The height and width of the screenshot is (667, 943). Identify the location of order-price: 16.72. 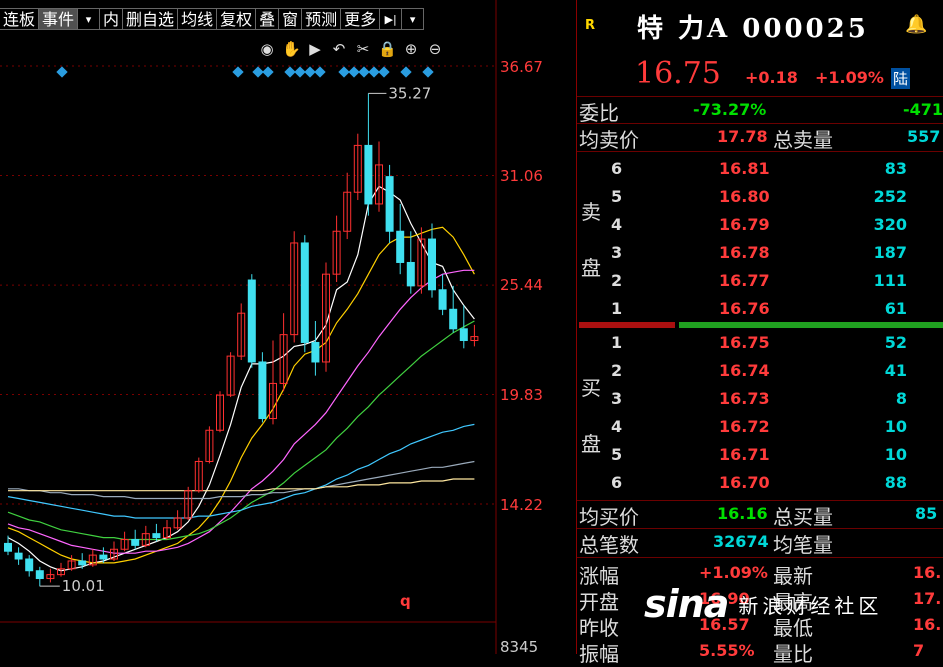
(744, 426).